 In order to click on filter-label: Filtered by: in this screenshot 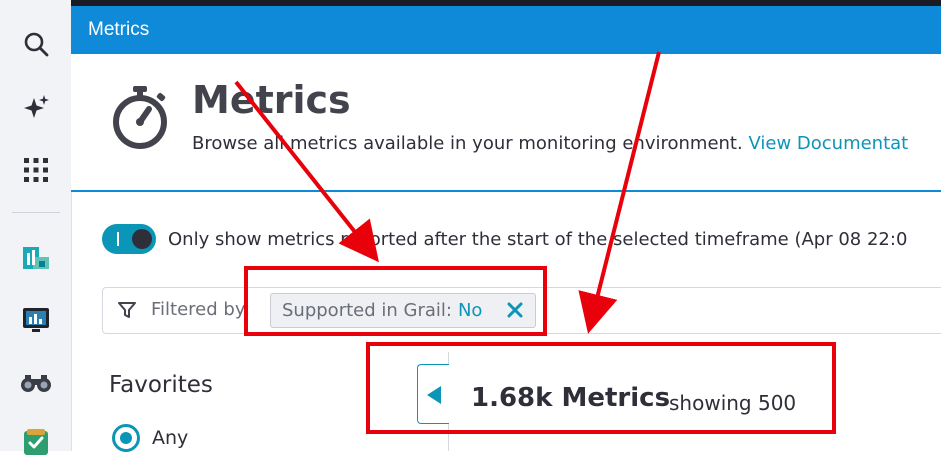, I will do `click(201, 309)`.